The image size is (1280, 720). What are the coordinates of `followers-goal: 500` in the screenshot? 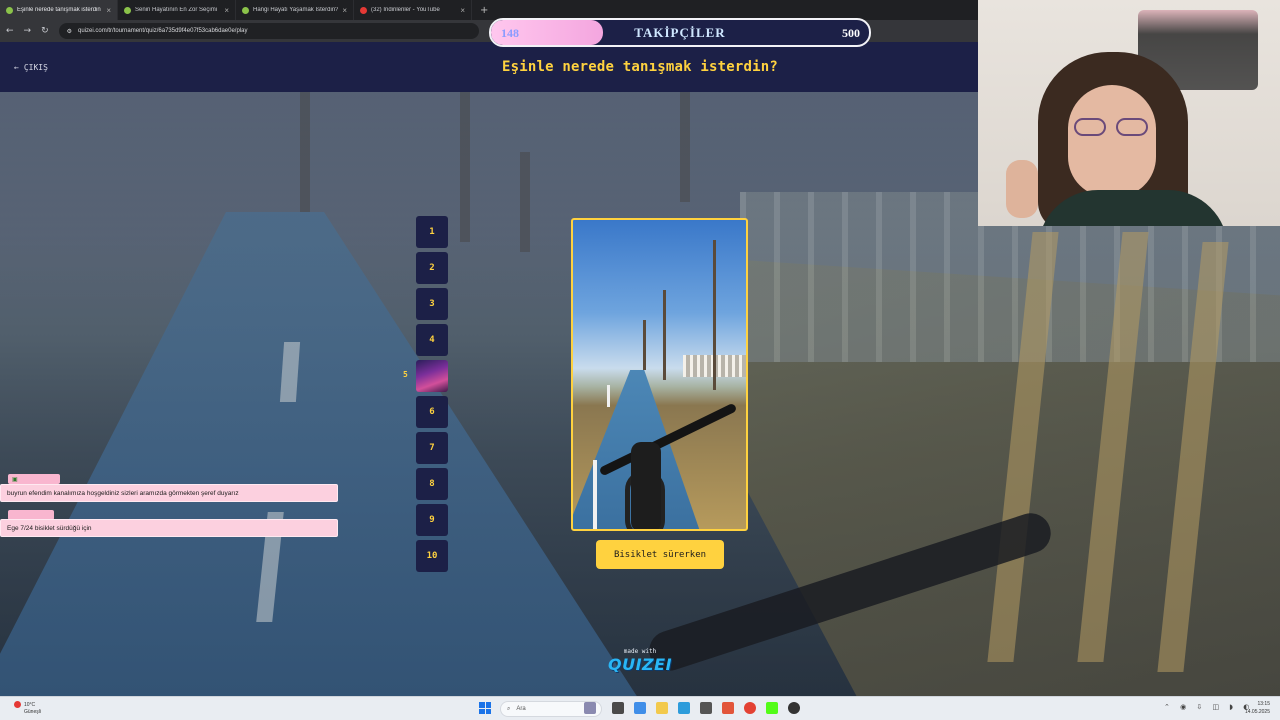 It's located at (851, 33).